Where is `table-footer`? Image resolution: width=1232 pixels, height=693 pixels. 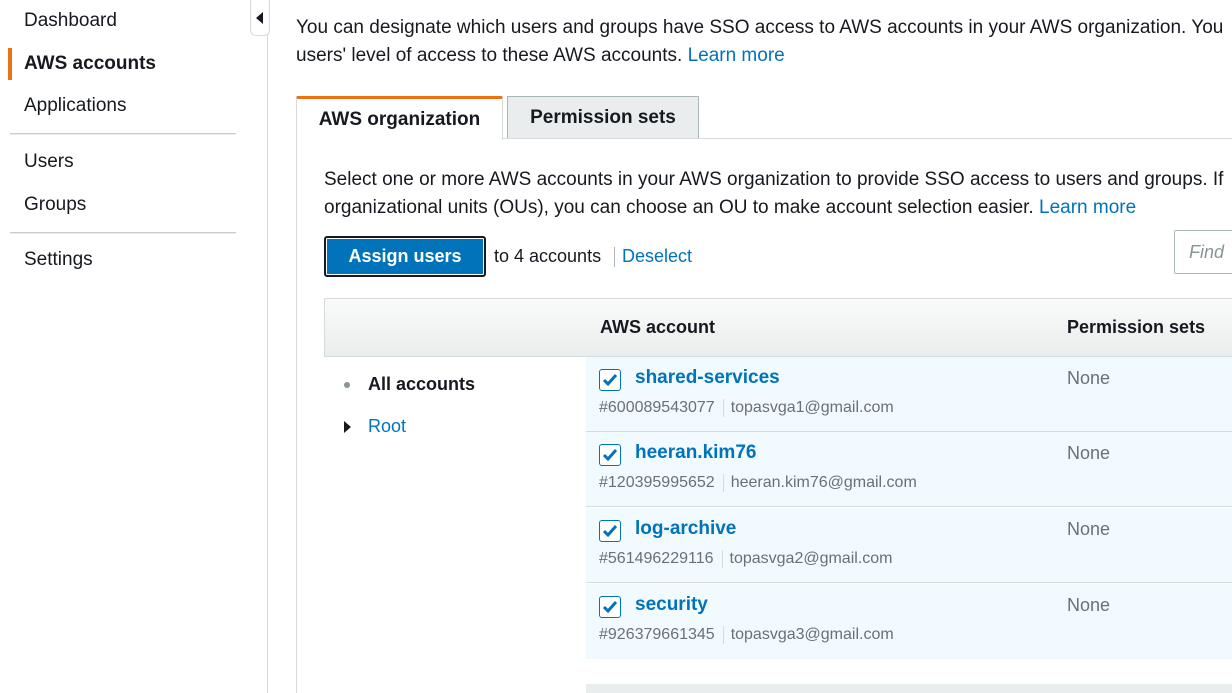
table-footer is located at coordinates (909, 688).